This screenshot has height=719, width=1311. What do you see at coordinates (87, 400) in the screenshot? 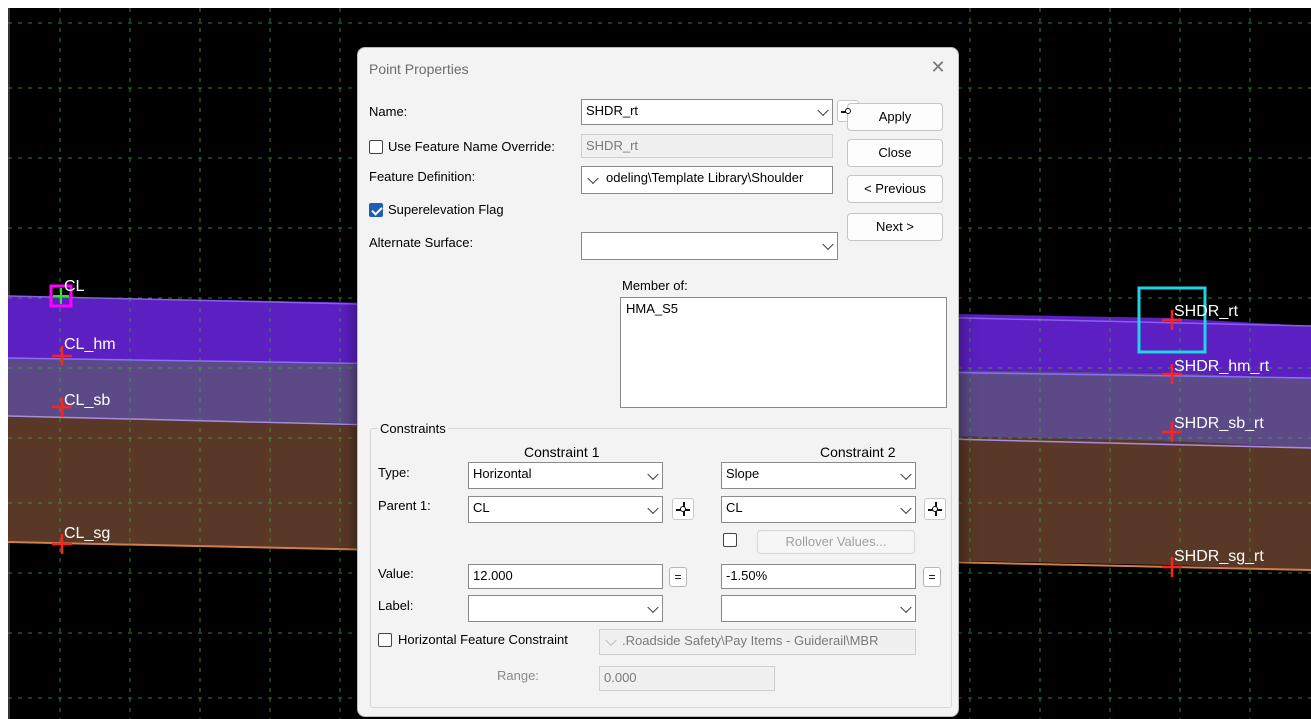
I see `point-label-cl-sb: CL_sb` at bounding box center [87, 400].